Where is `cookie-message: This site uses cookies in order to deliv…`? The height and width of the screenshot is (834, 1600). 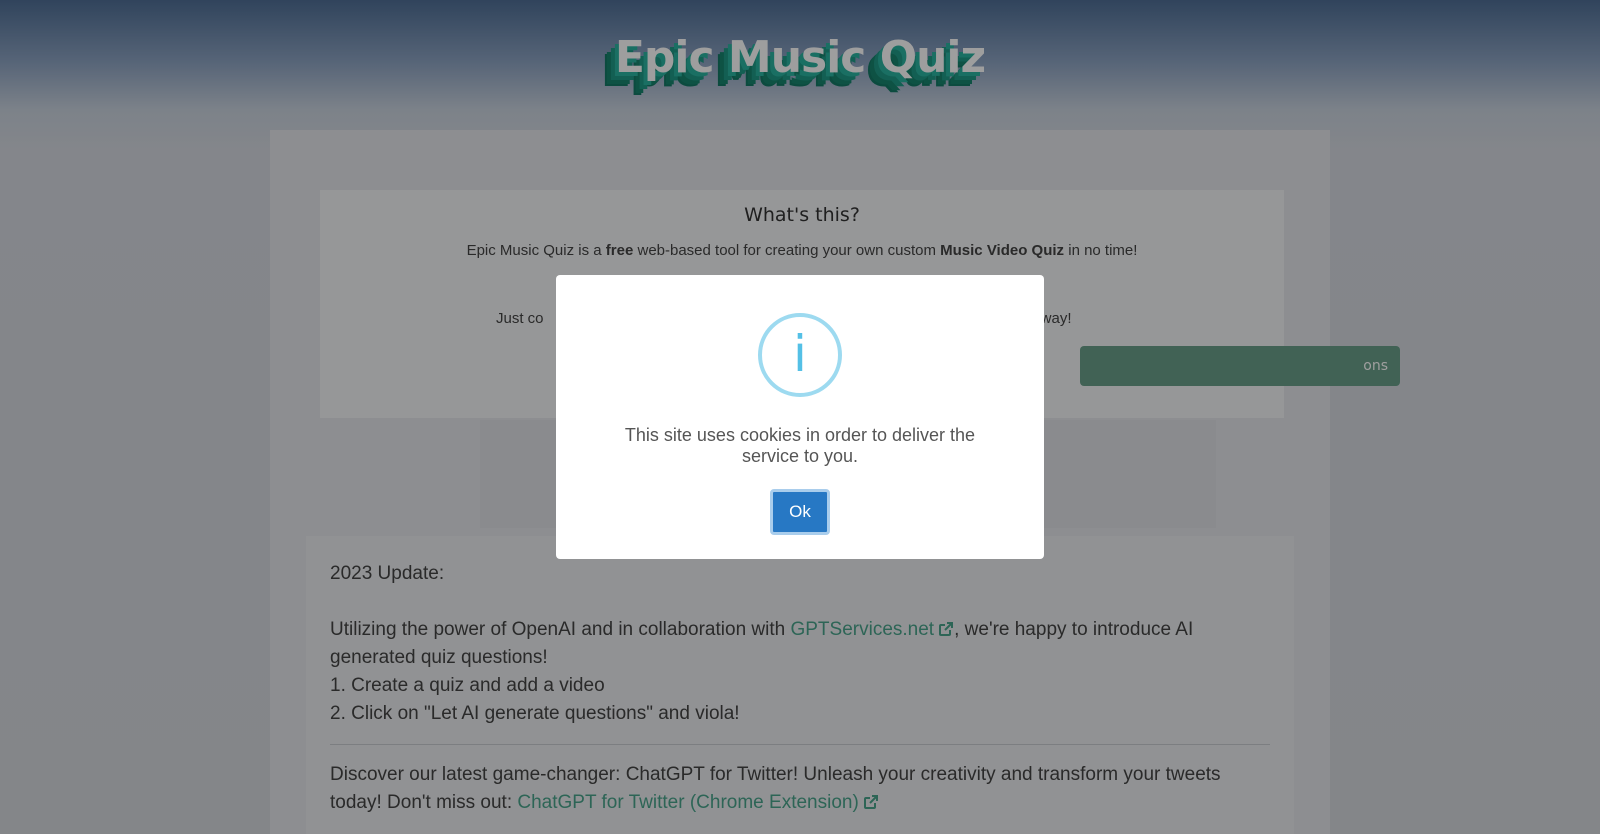
cookie-message: This site uses cookies in order to deliv… is located at coordinates (800, 445).